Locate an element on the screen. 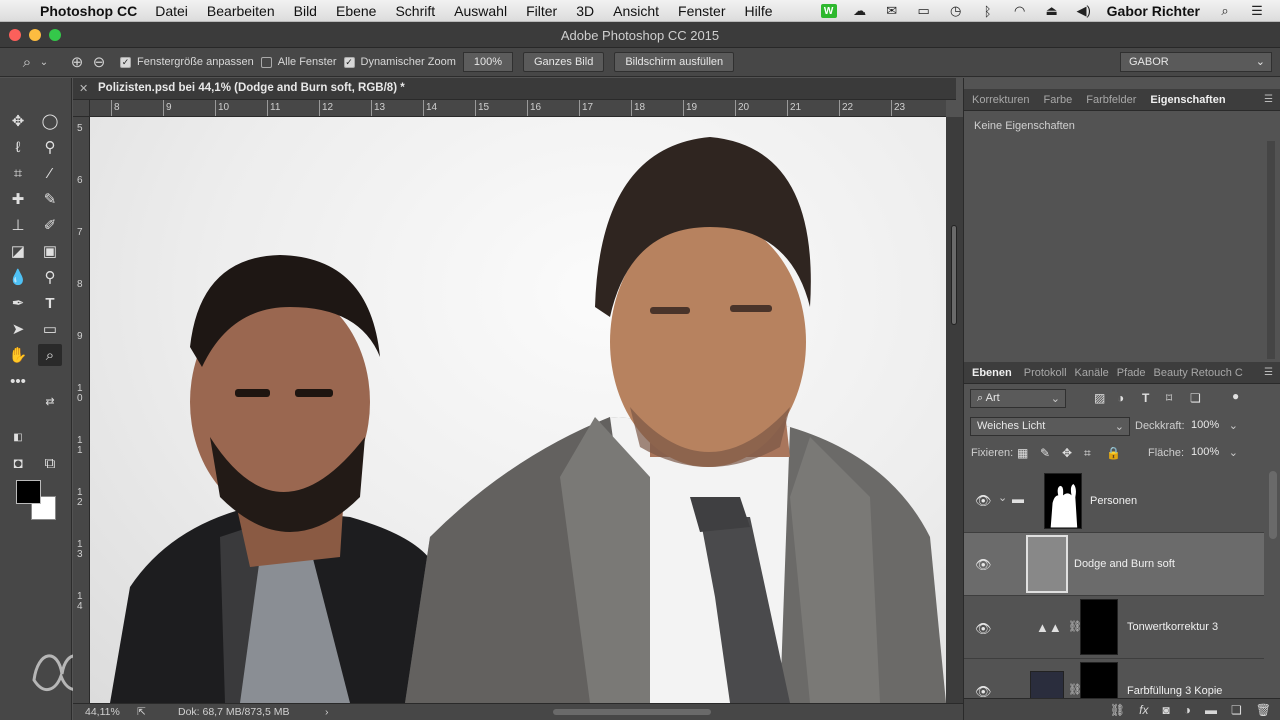 This screenshot has width=1280, height=720. layer-row-dodge-and-burn-soft: 👁 Dodge and Burn soft is located at coordinates (1114, 564).